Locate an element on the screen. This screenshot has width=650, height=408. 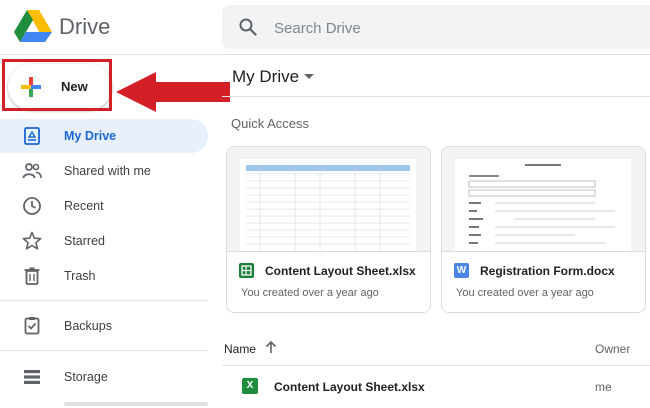
sidebar-item-storage: Storage is located at coordinates (104, 377).